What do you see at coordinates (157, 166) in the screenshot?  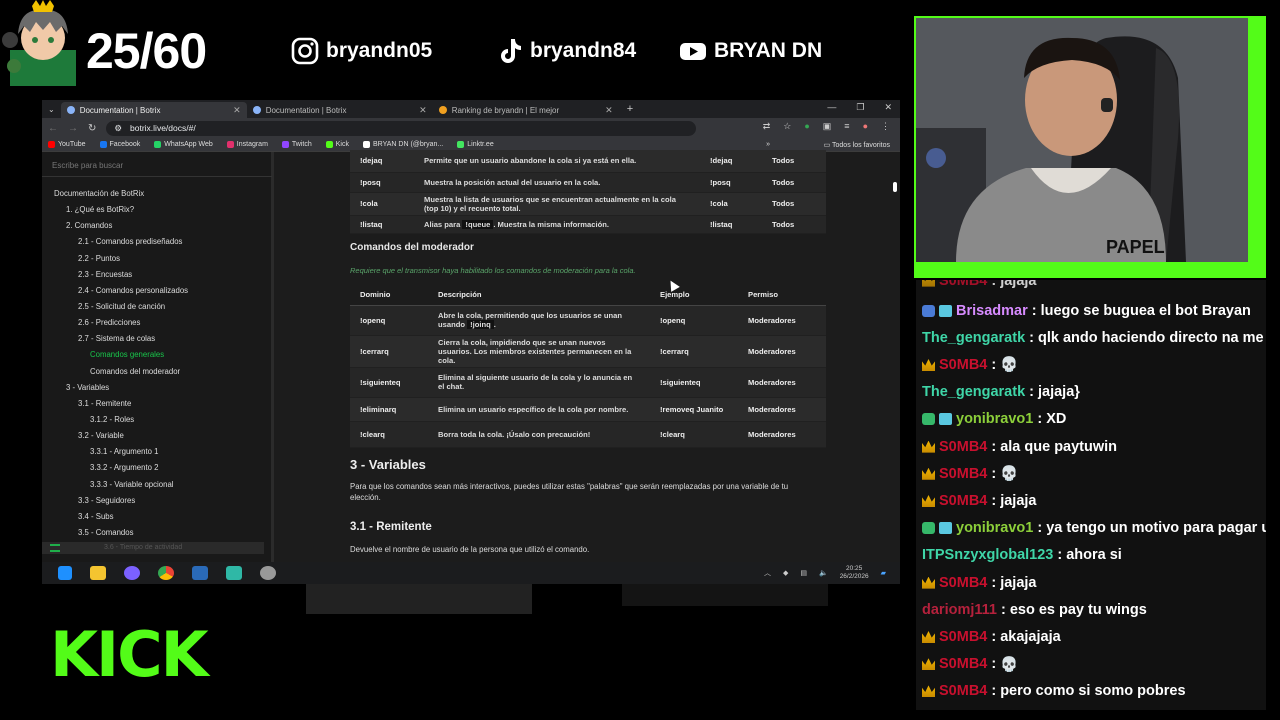 I see `docs-search-input: Escribe para buscar` at bounding box center [157, 166].